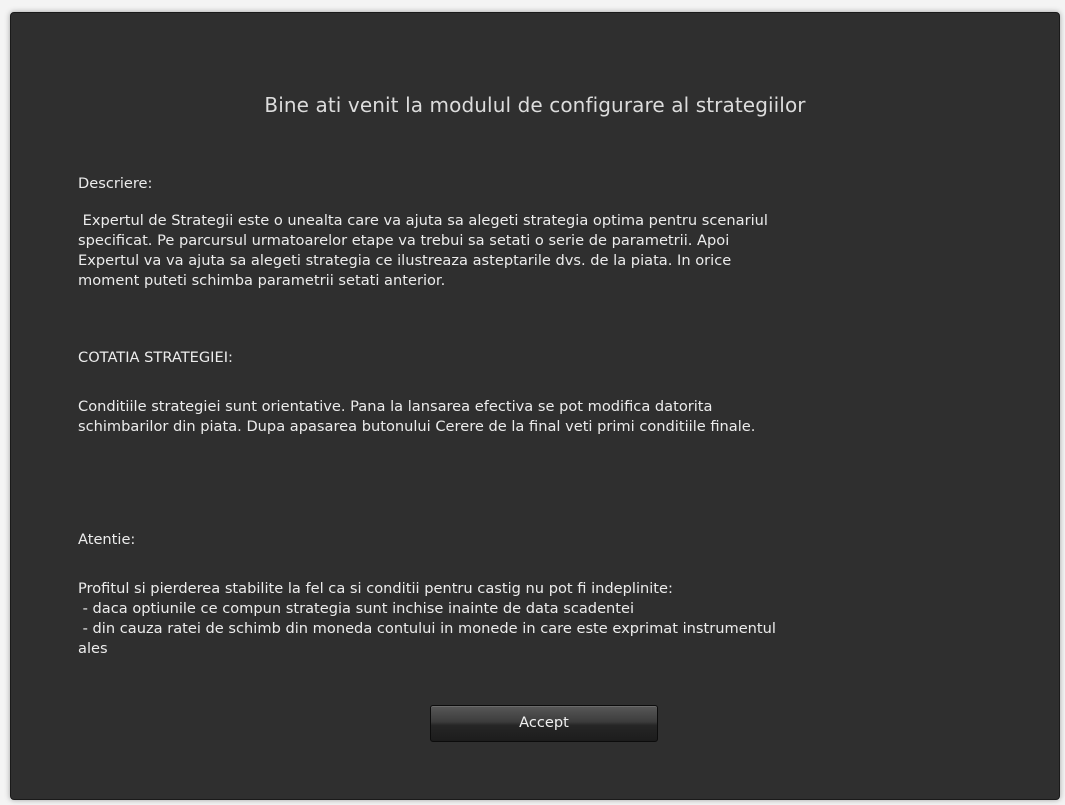 The width and height of the screenshot is (1065, 805). What do you see at coordinates (155, 357) in the screenshot?
I see `strategy-quote-heading: COTATIA STRATEGIEI:` at bounding box center [155, 357].